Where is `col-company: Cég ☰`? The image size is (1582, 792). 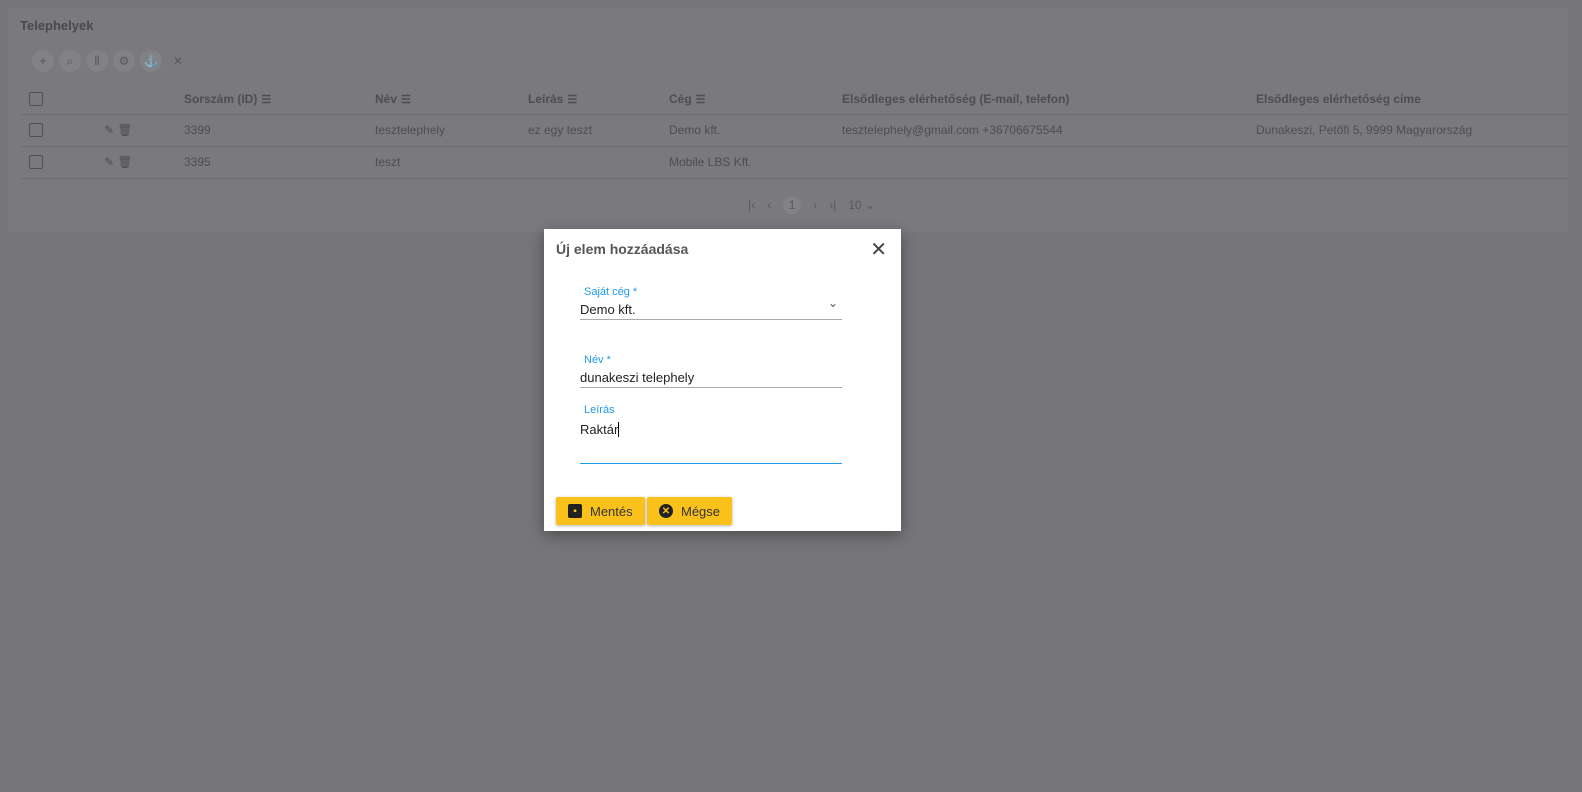
col-company: Cég ☰ is located at coordinates (755, 99).